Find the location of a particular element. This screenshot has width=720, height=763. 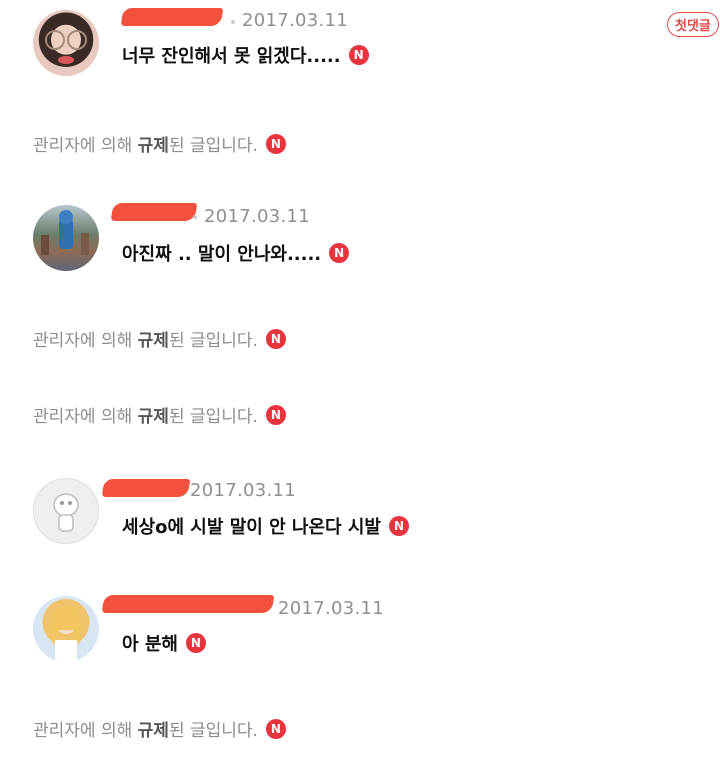

default-profile-icon is located at coordinates (66, 512).